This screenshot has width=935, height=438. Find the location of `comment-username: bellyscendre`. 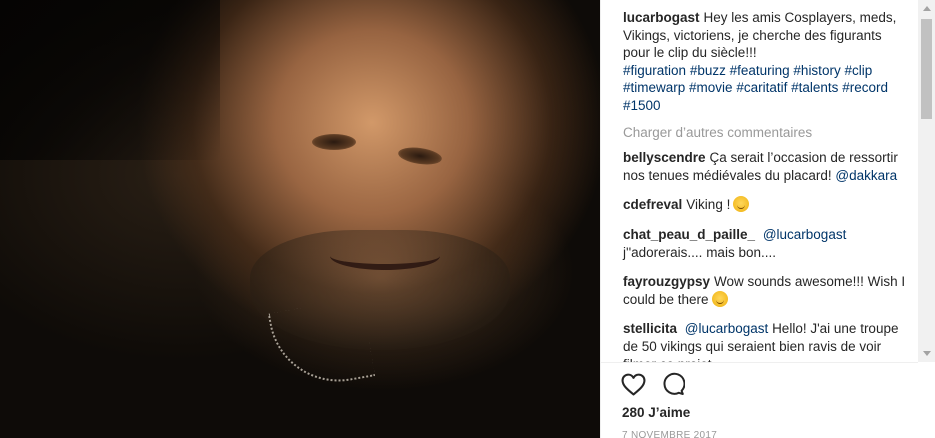

comment-username: bellyscendre is located at coordinates (664, 157).